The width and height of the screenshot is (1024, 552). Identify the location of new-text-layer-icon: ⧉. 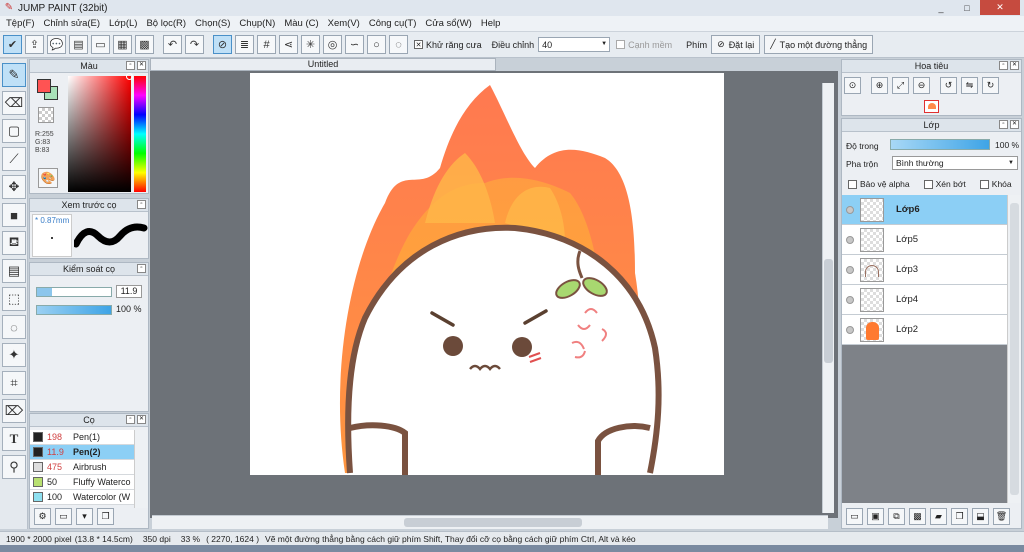
(896, 516).